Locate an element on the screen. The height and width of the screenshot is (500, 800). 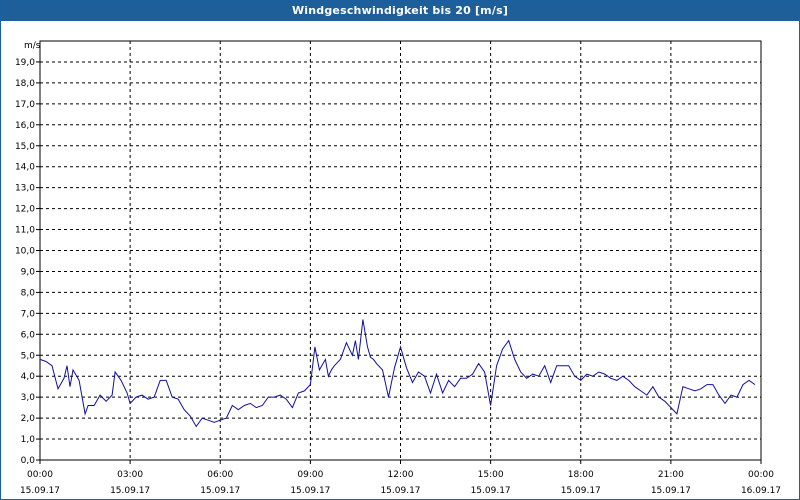
y-tick-label: 2,0 is located at coordinates (28, 419).